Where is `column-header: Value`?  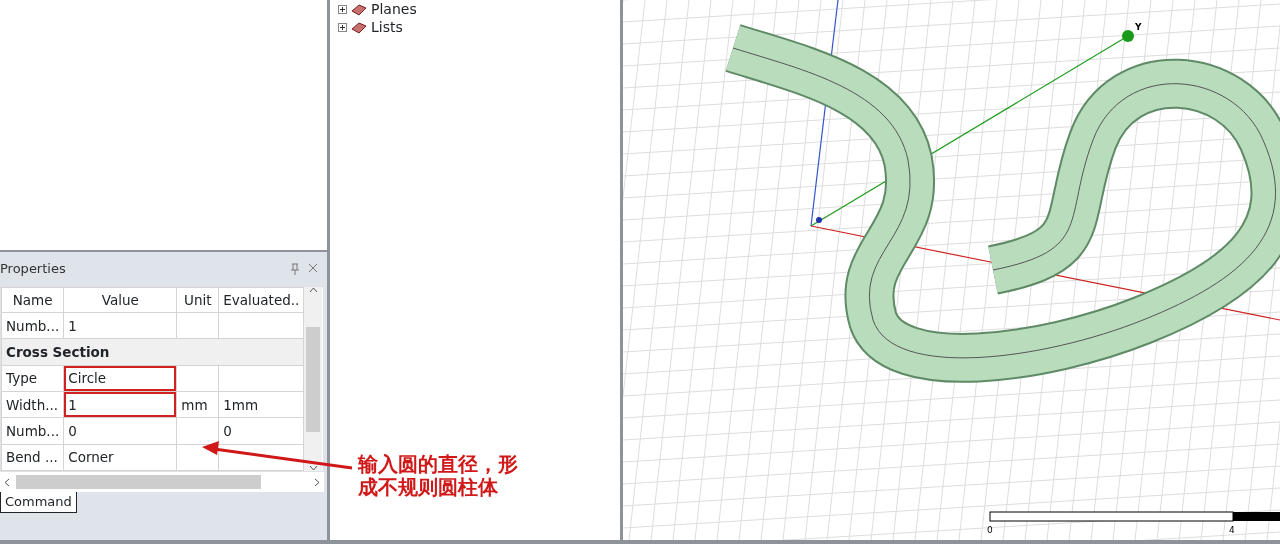 column-header: Value is located at coordinates (120, 300).